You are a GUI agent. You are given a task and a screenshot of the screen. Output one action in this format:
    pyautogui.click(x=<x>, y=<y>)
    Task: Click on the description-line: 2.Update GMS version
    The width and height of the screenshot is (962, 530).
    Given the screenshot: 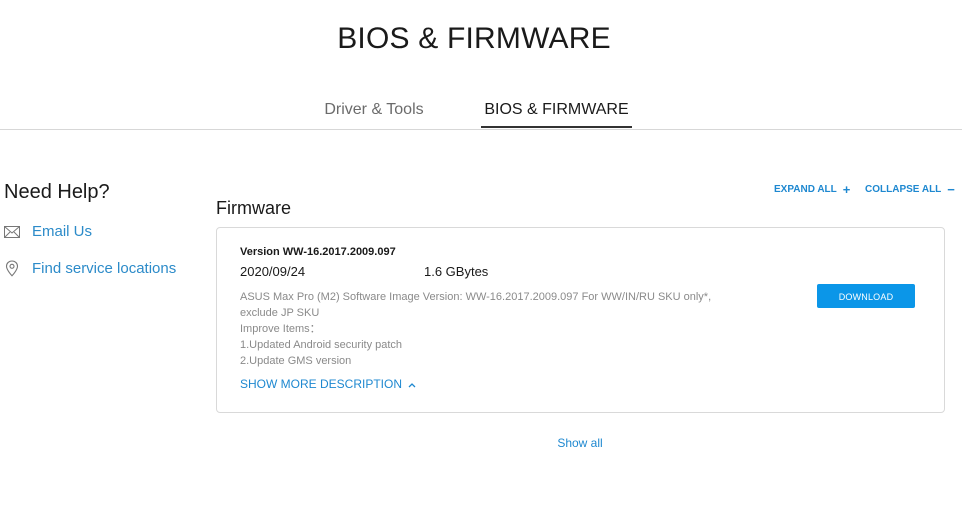 What is the action you would take?
    pyautogui.click(x=296, y=361)
    